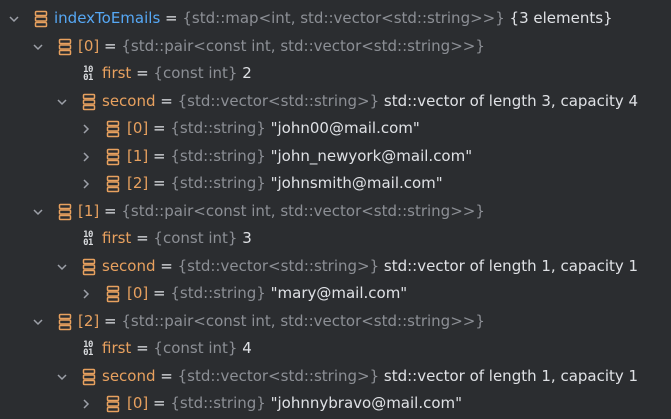 The width and height of the screenshot is (671, 419). I want to click on variable-name: indexToEmails, so click(107, 18).